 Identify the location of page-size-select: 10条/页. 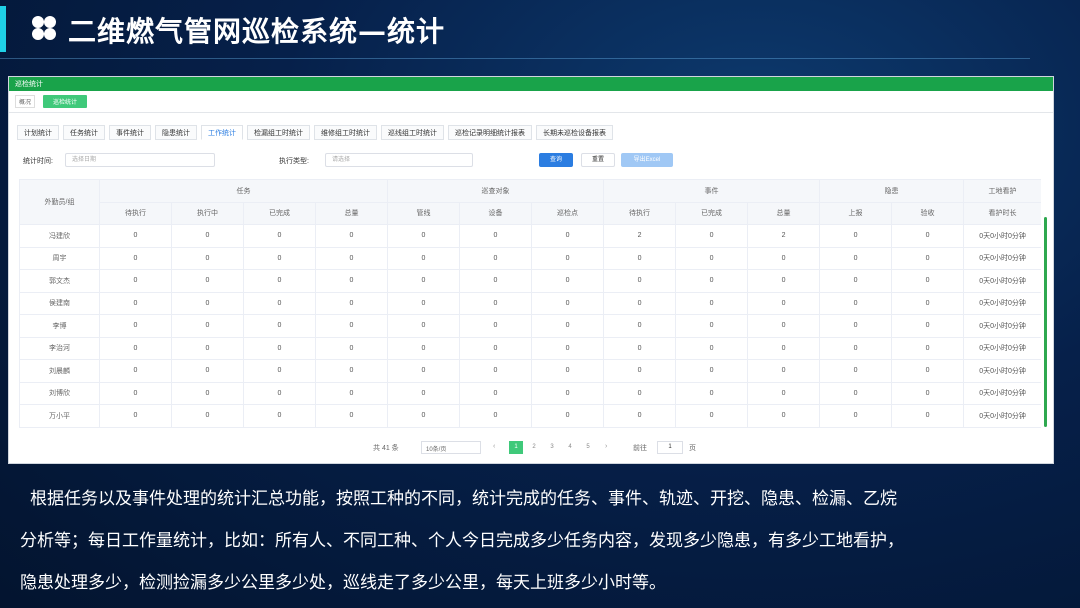
(451, 447).